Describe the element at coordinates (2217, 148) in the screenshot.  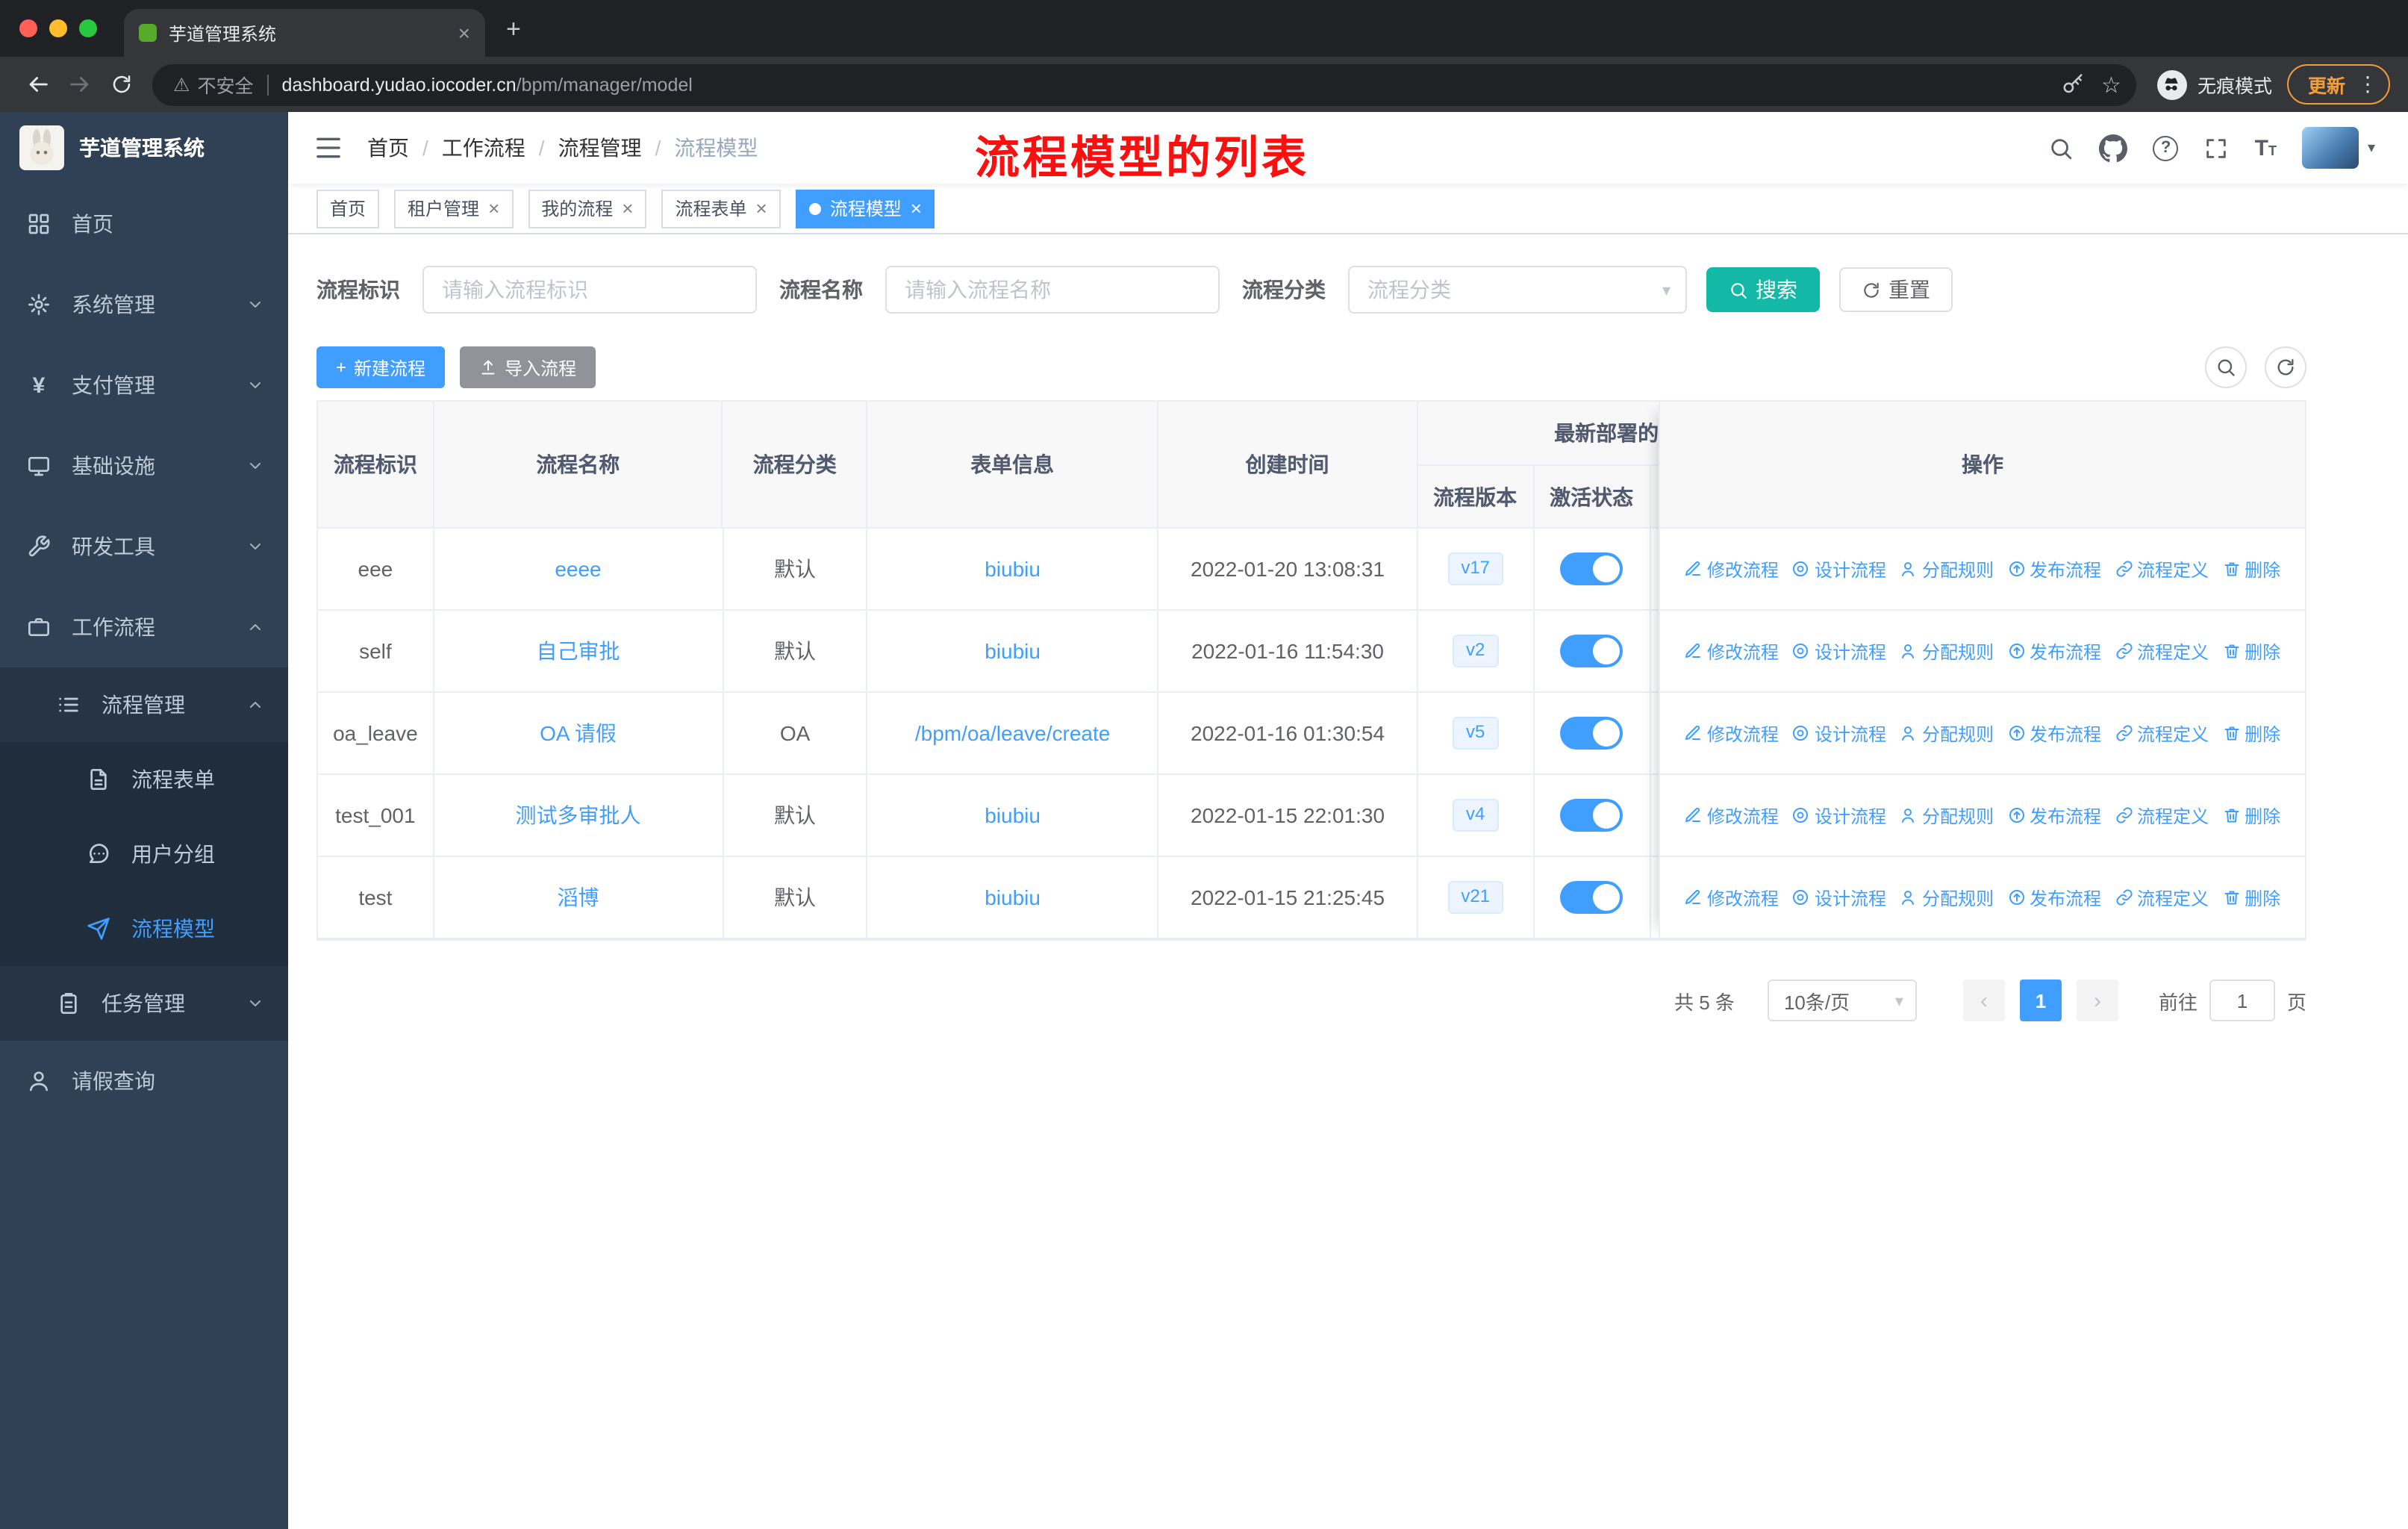
I see `fullscreen-icon` at that location.